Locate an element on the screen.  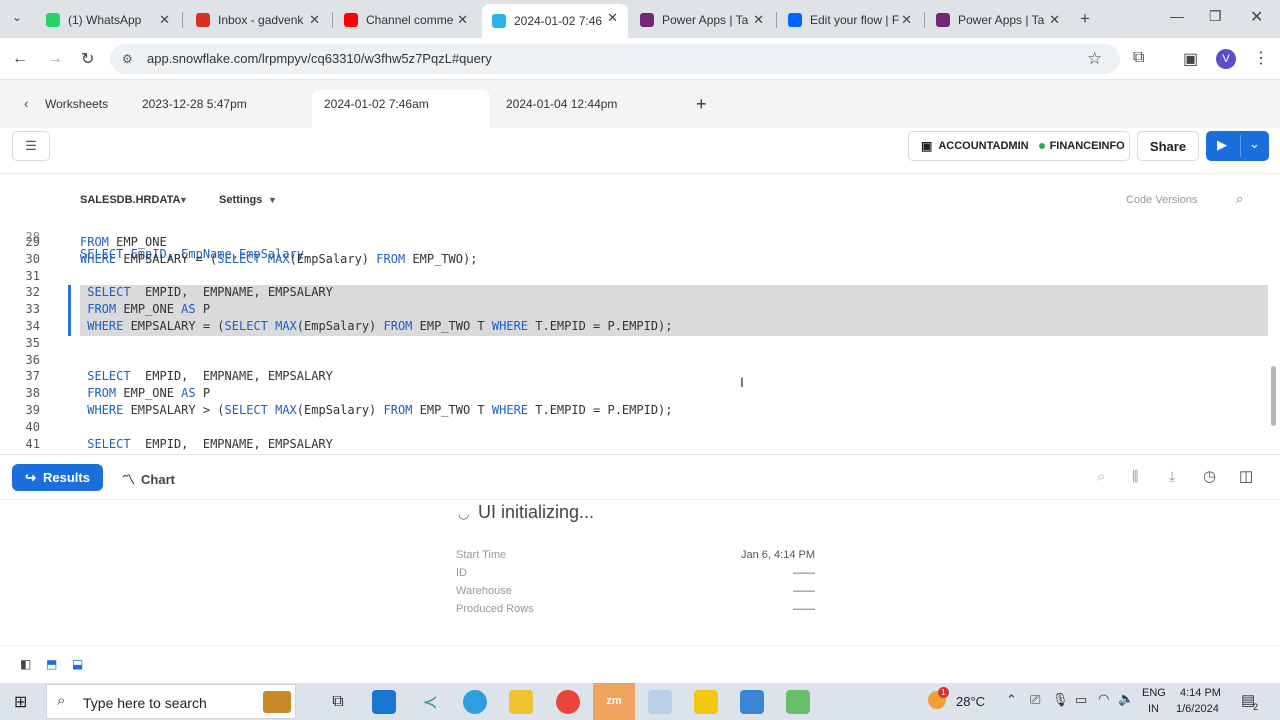
code-line-29: 29 FROM EMP_ONE is located at coordinates (635, 242).